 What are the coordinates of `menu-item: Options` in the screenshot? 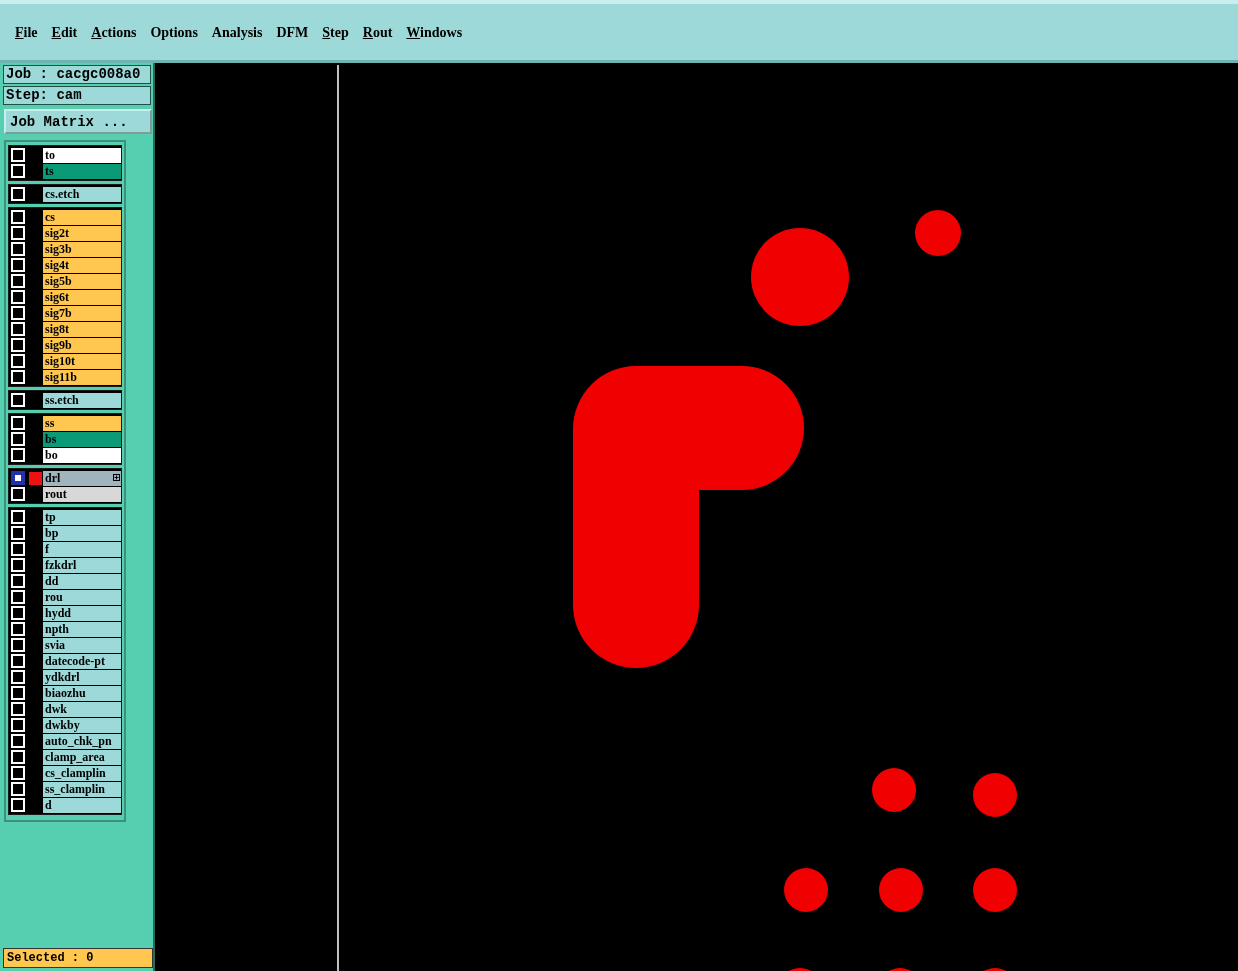 It's located at (174, 32).